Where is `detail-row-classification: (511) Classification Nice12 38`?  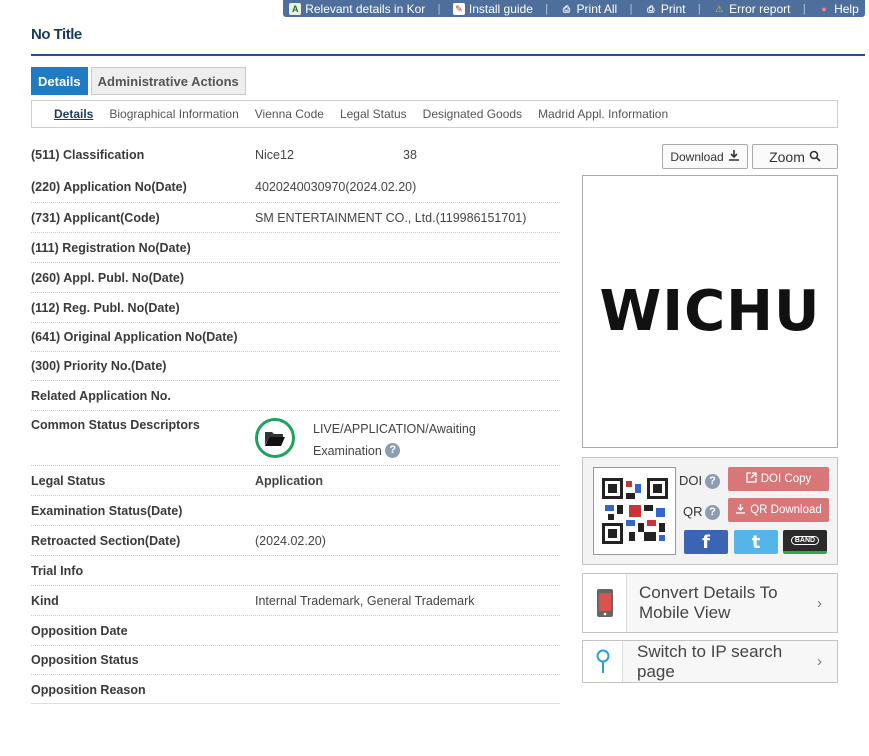 detail-row-classification: (511) Classification Nice12 38 is located at coordinates (295, 154).